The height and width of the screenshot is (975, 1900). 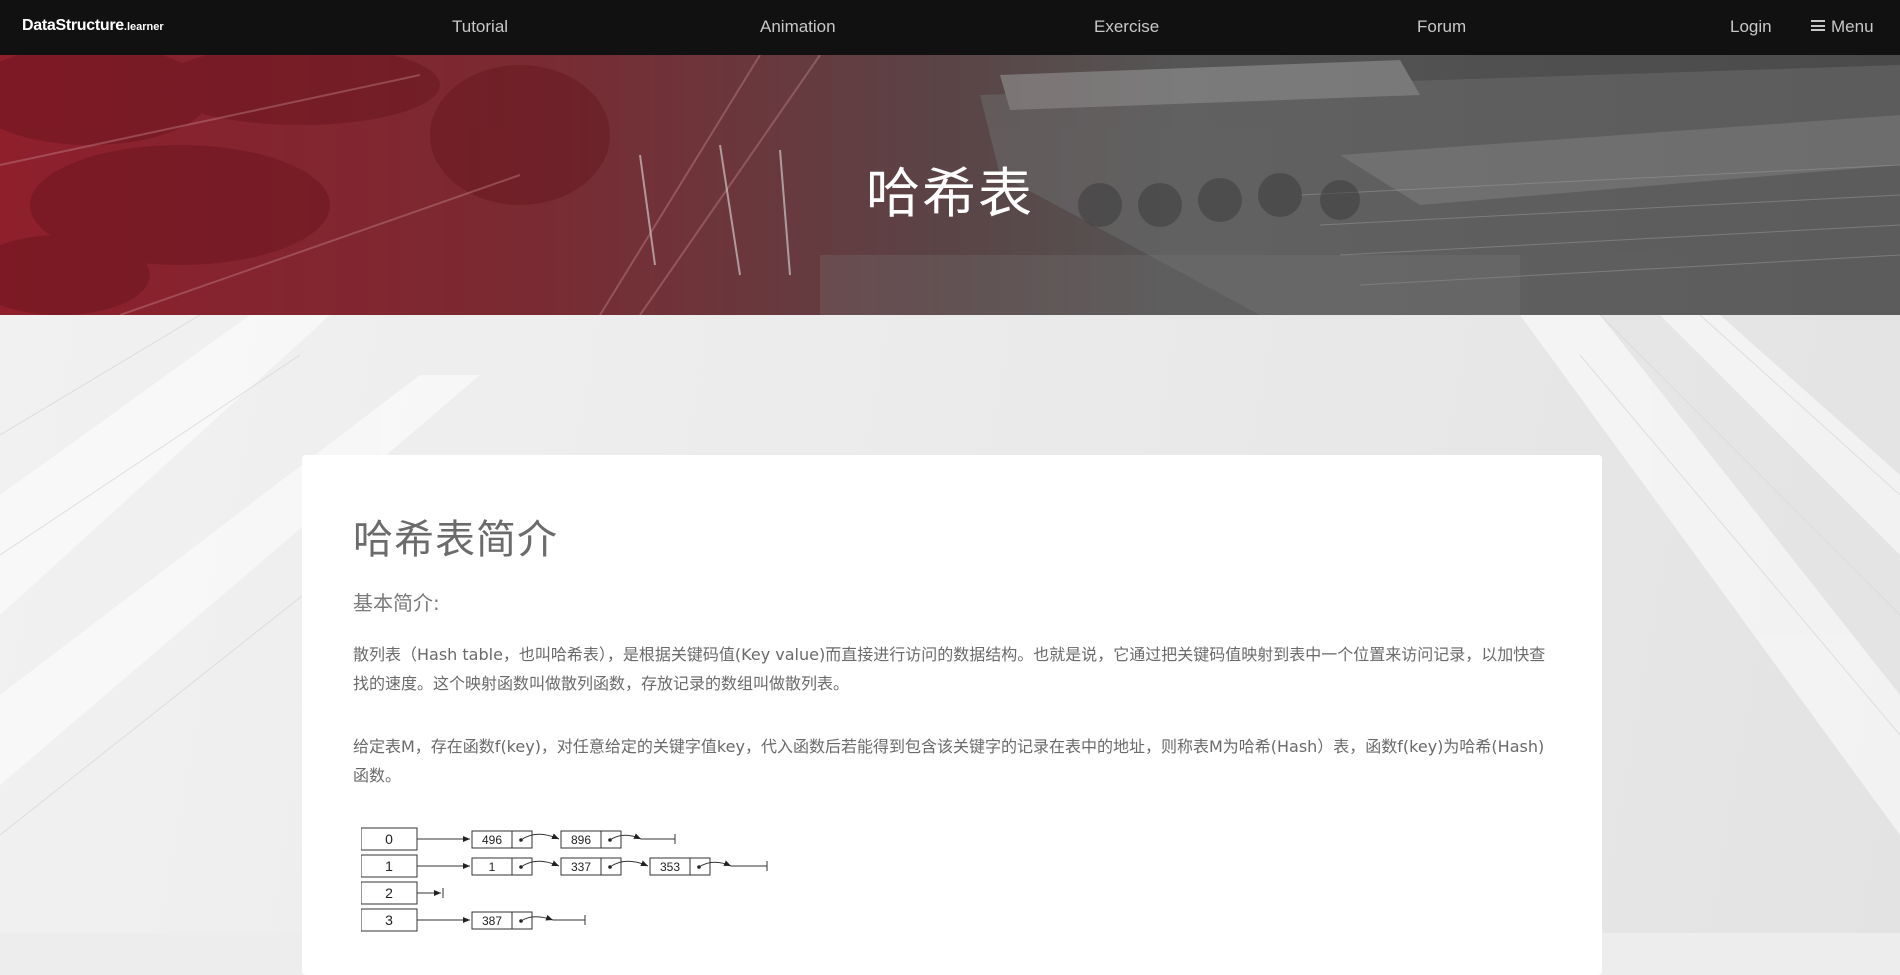 I want to click on brand-logo: DataStructure.learner, so click(x=93, y=26).